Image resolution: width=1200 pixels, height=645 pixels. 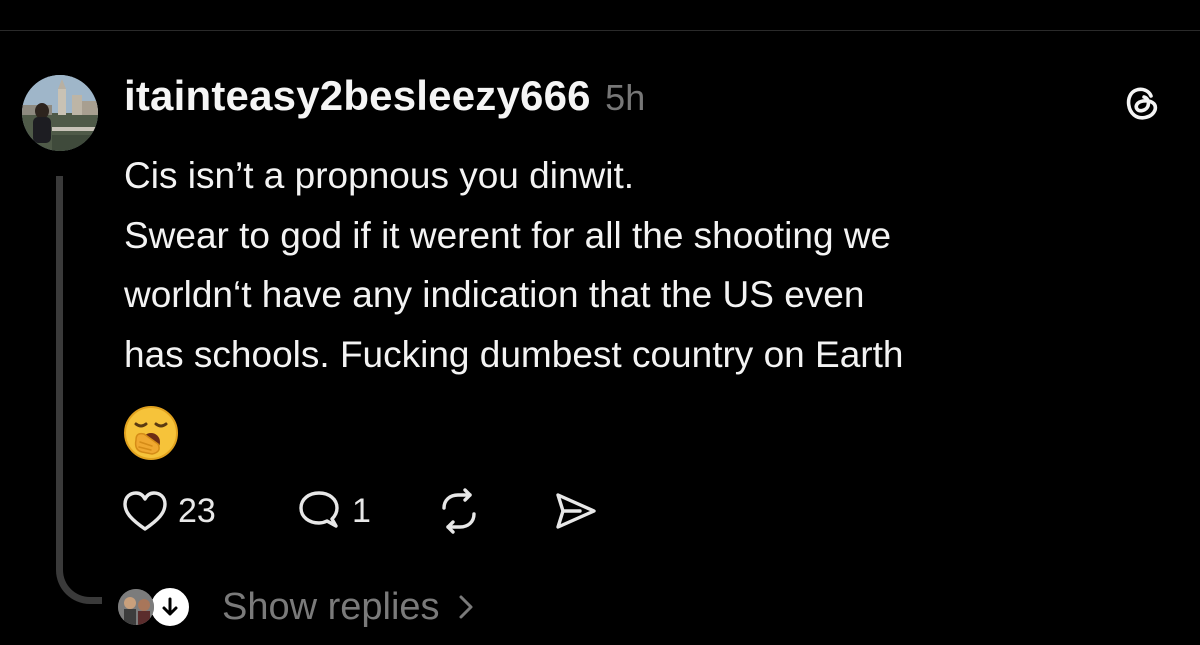 I want to click on yawning-face-emoji, so click(x=151, y=433).